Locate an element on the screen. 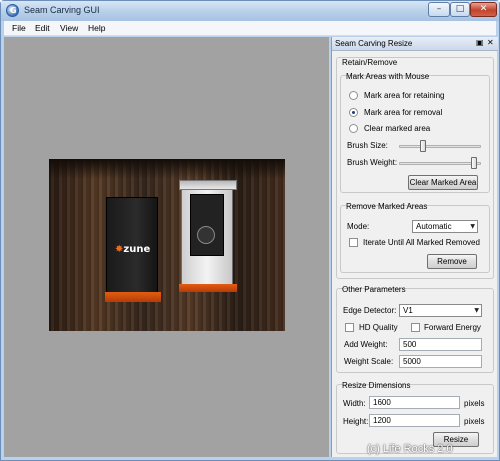 Image resolution: width=500 pixels, height=461 pixels. radio-mark-removal is located at coordinates (353, 112).